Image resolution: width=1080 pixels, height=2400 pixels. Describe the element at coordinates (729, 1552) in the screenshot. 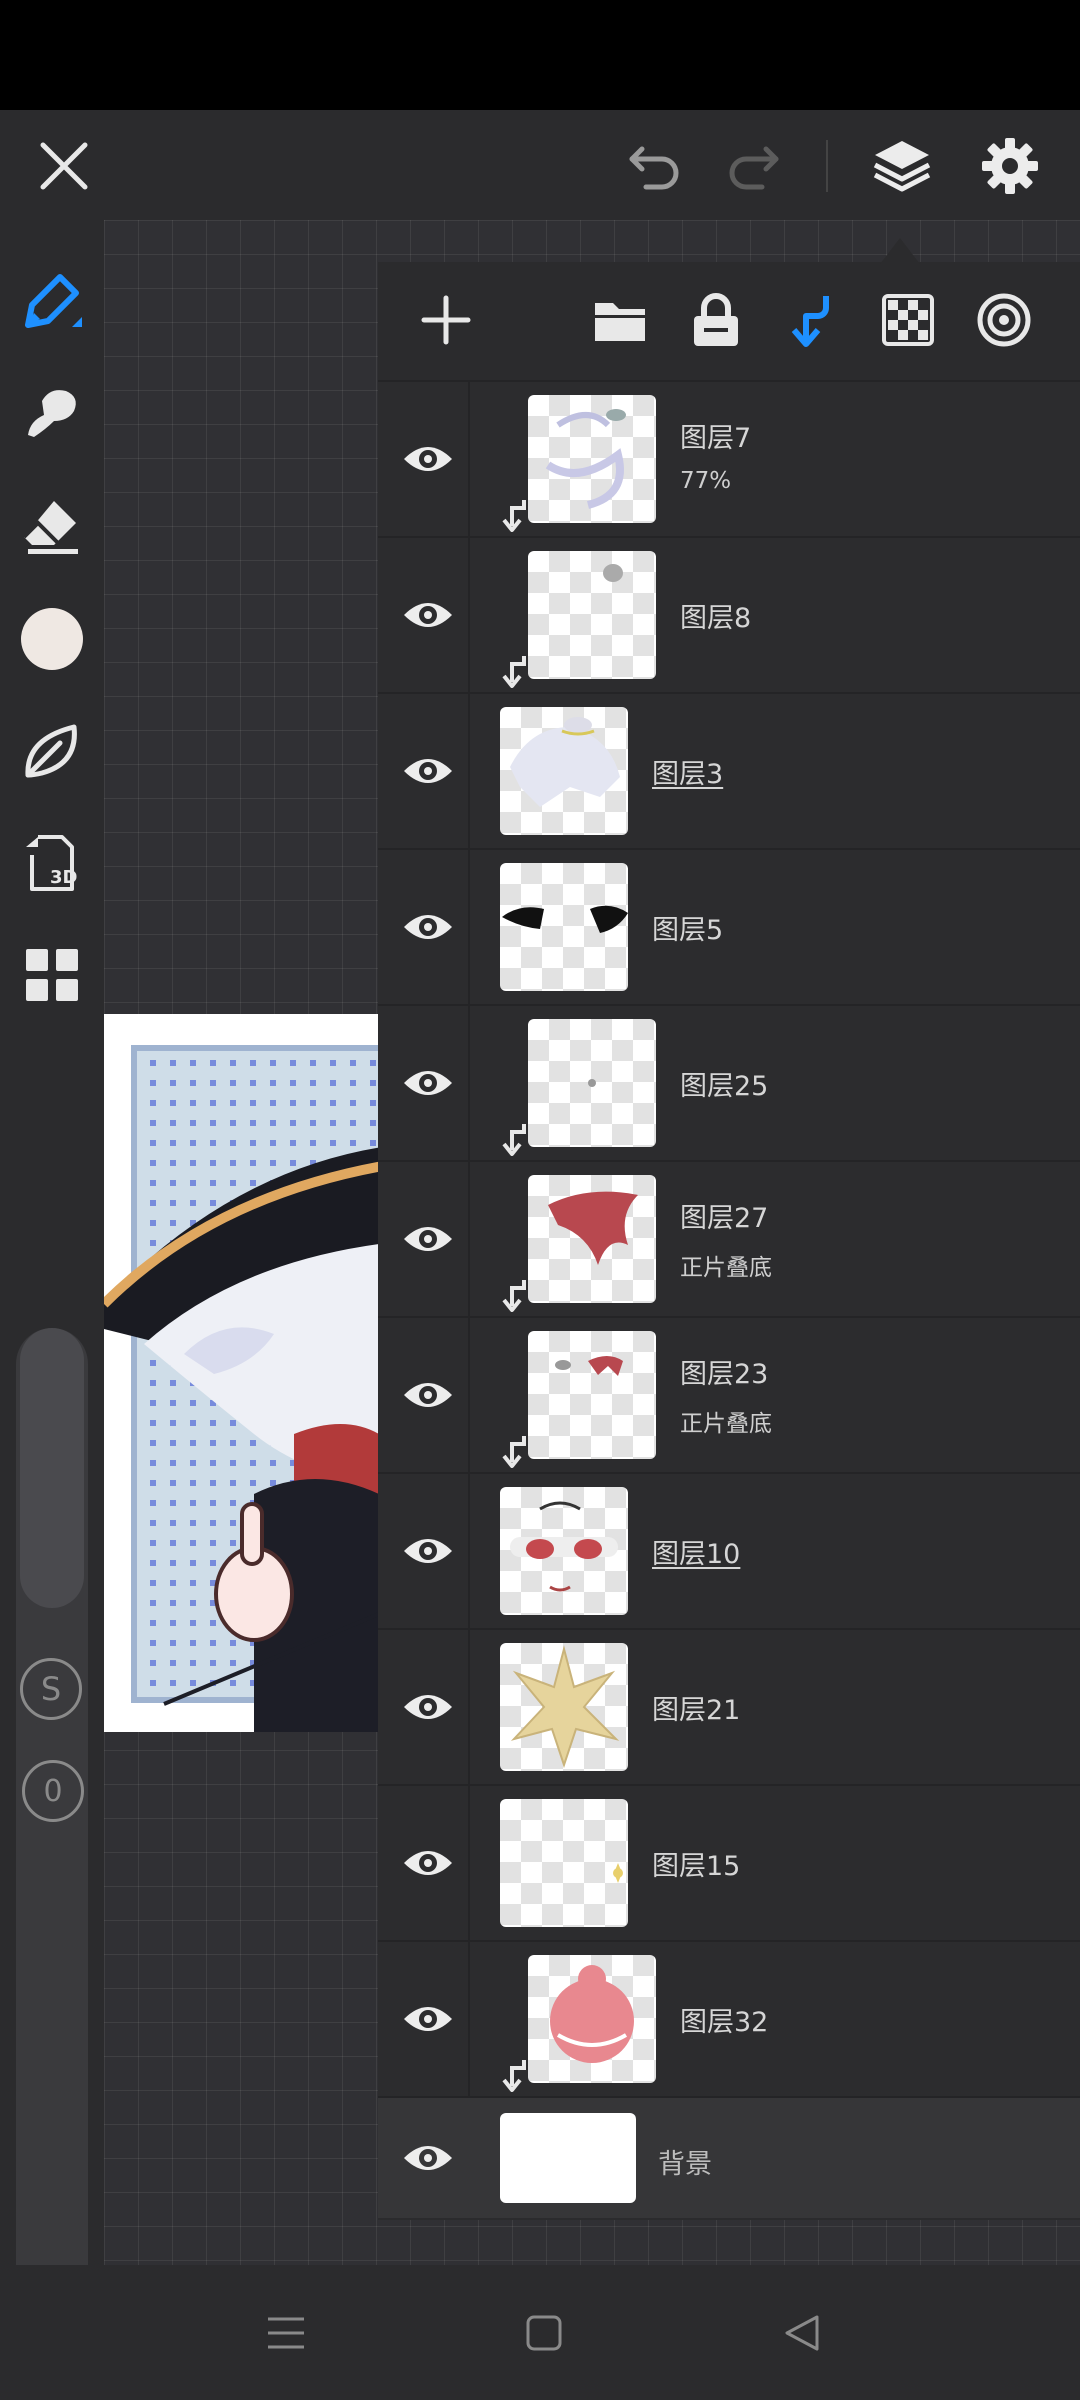

I see `layer-row: 图层10` at that location.